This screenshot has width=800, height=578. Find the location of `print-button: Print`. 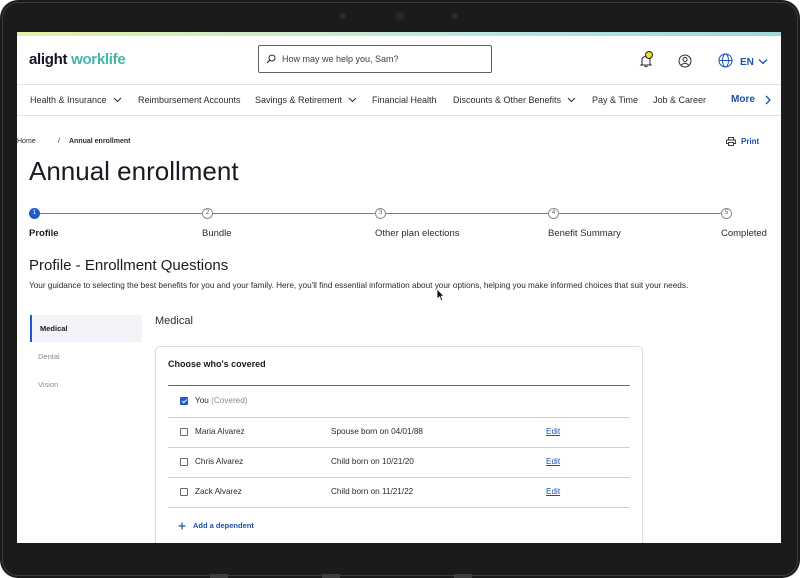

print-button: Print is located at coordinates (742, 141).